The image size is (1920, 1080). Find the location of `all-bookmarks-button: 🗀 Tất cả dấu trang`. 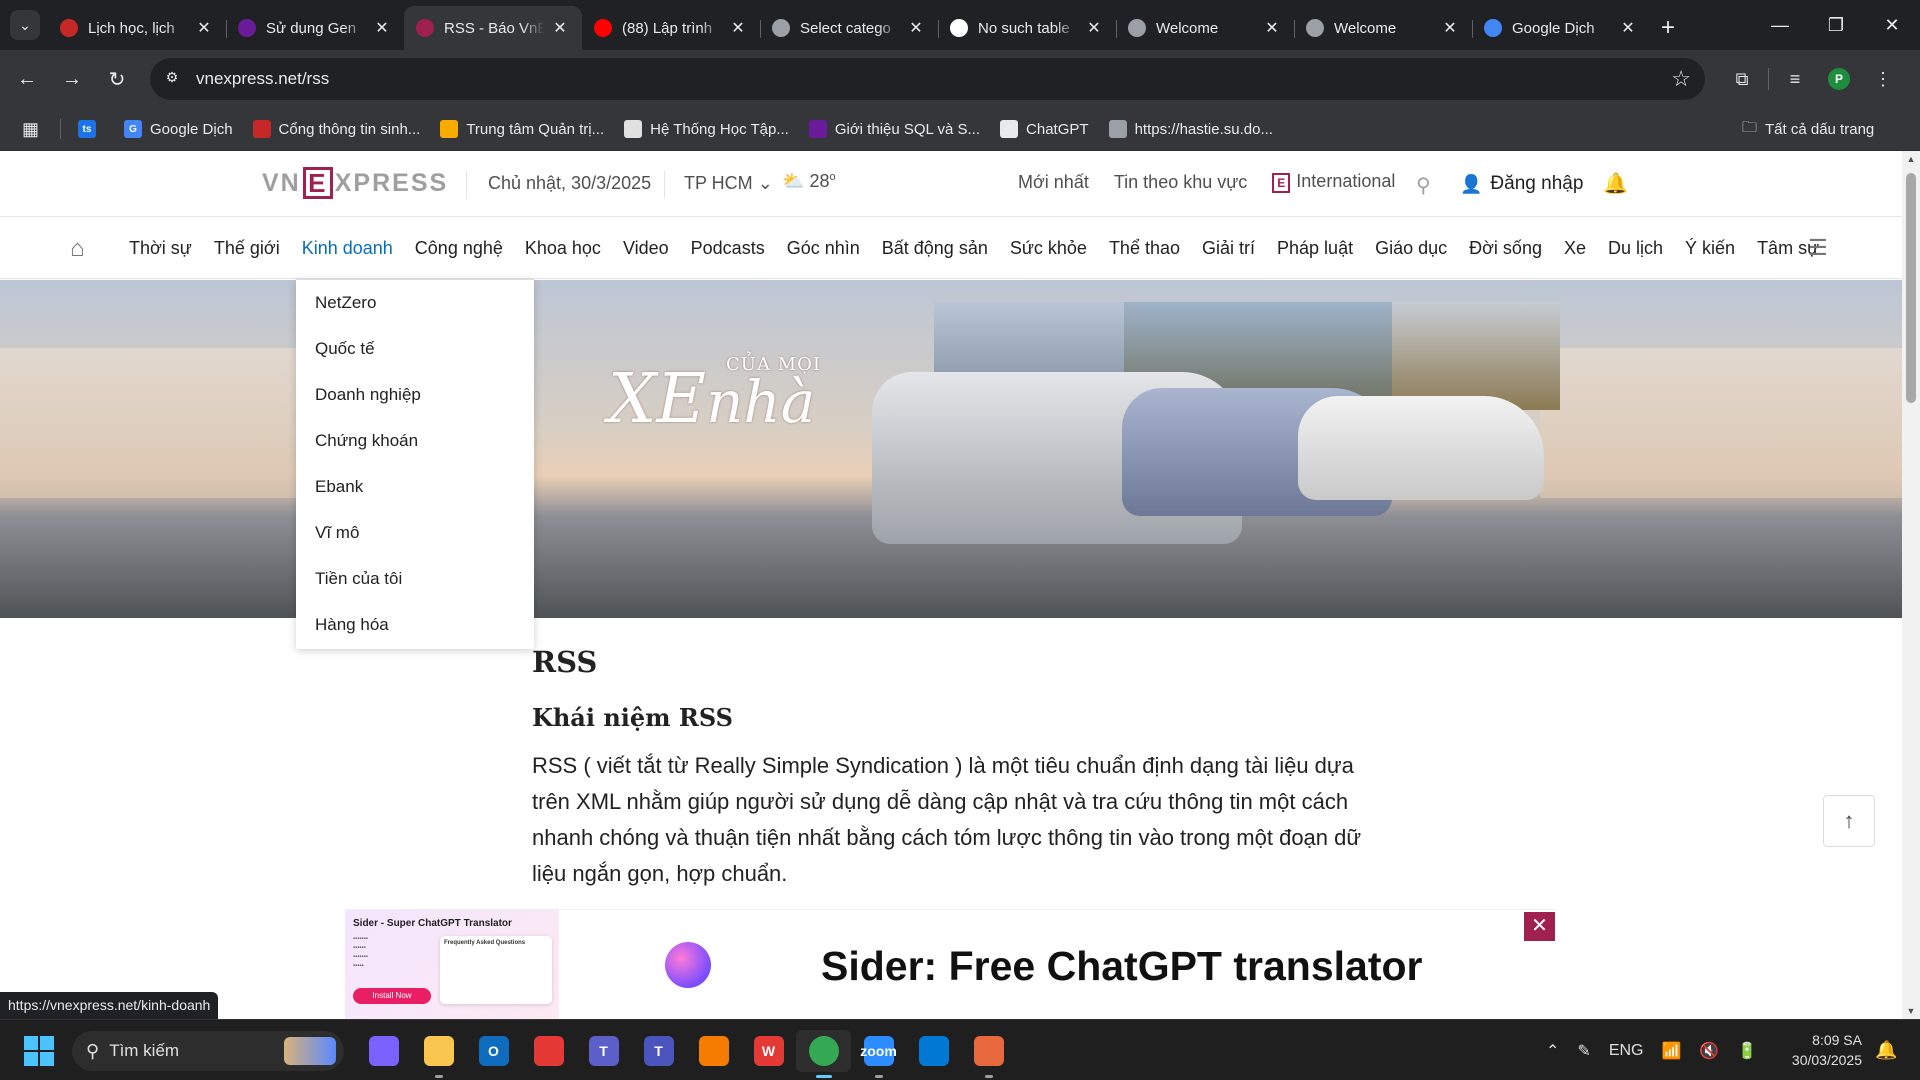

all-bookmarks-button: 🗀 Tất cả dấu trang is located at coordinates (1808, 129).